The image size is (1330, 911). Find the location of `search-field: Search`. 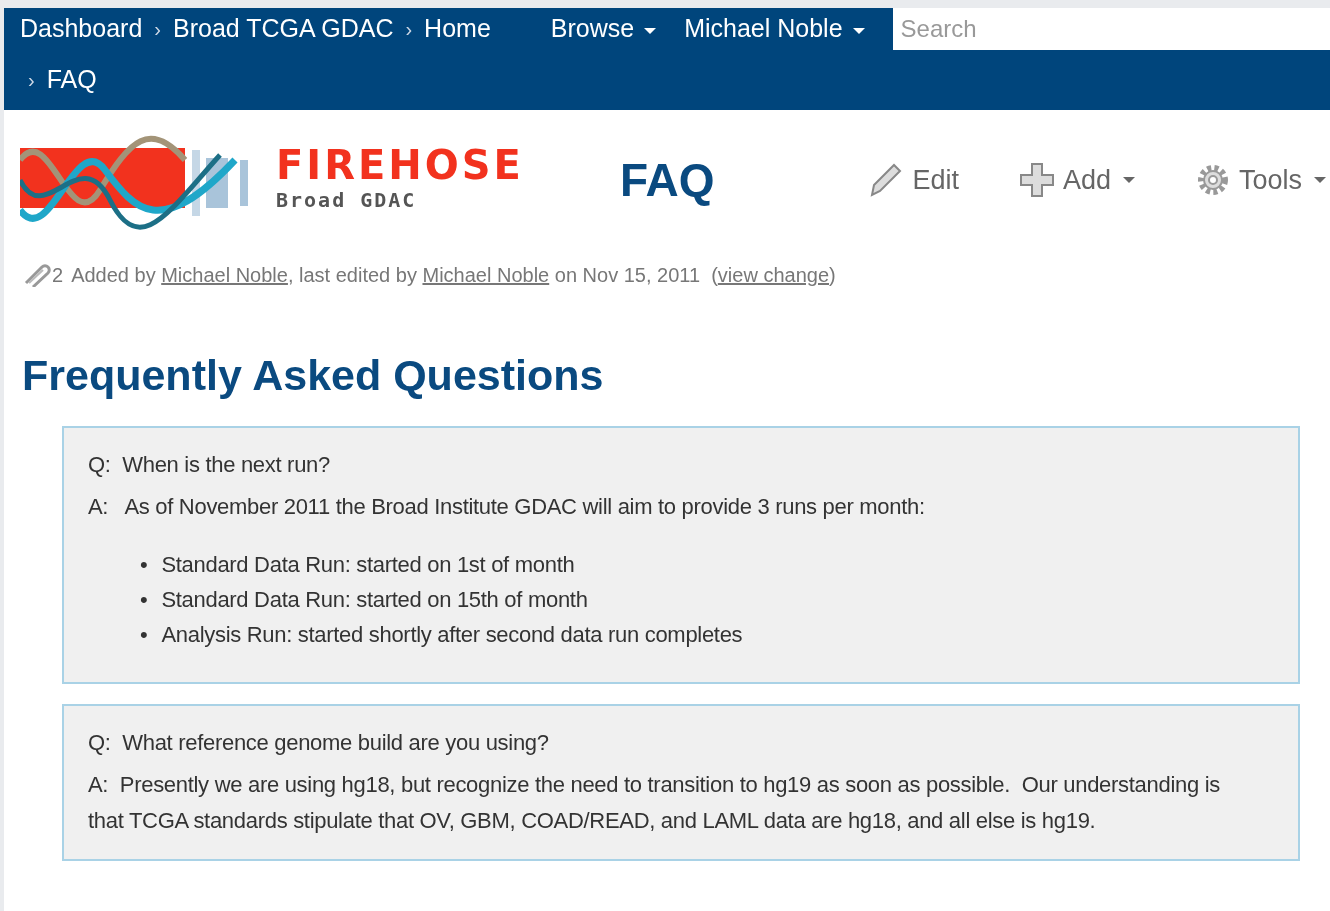

search-field: Search is located at coordinates (1111, 29).